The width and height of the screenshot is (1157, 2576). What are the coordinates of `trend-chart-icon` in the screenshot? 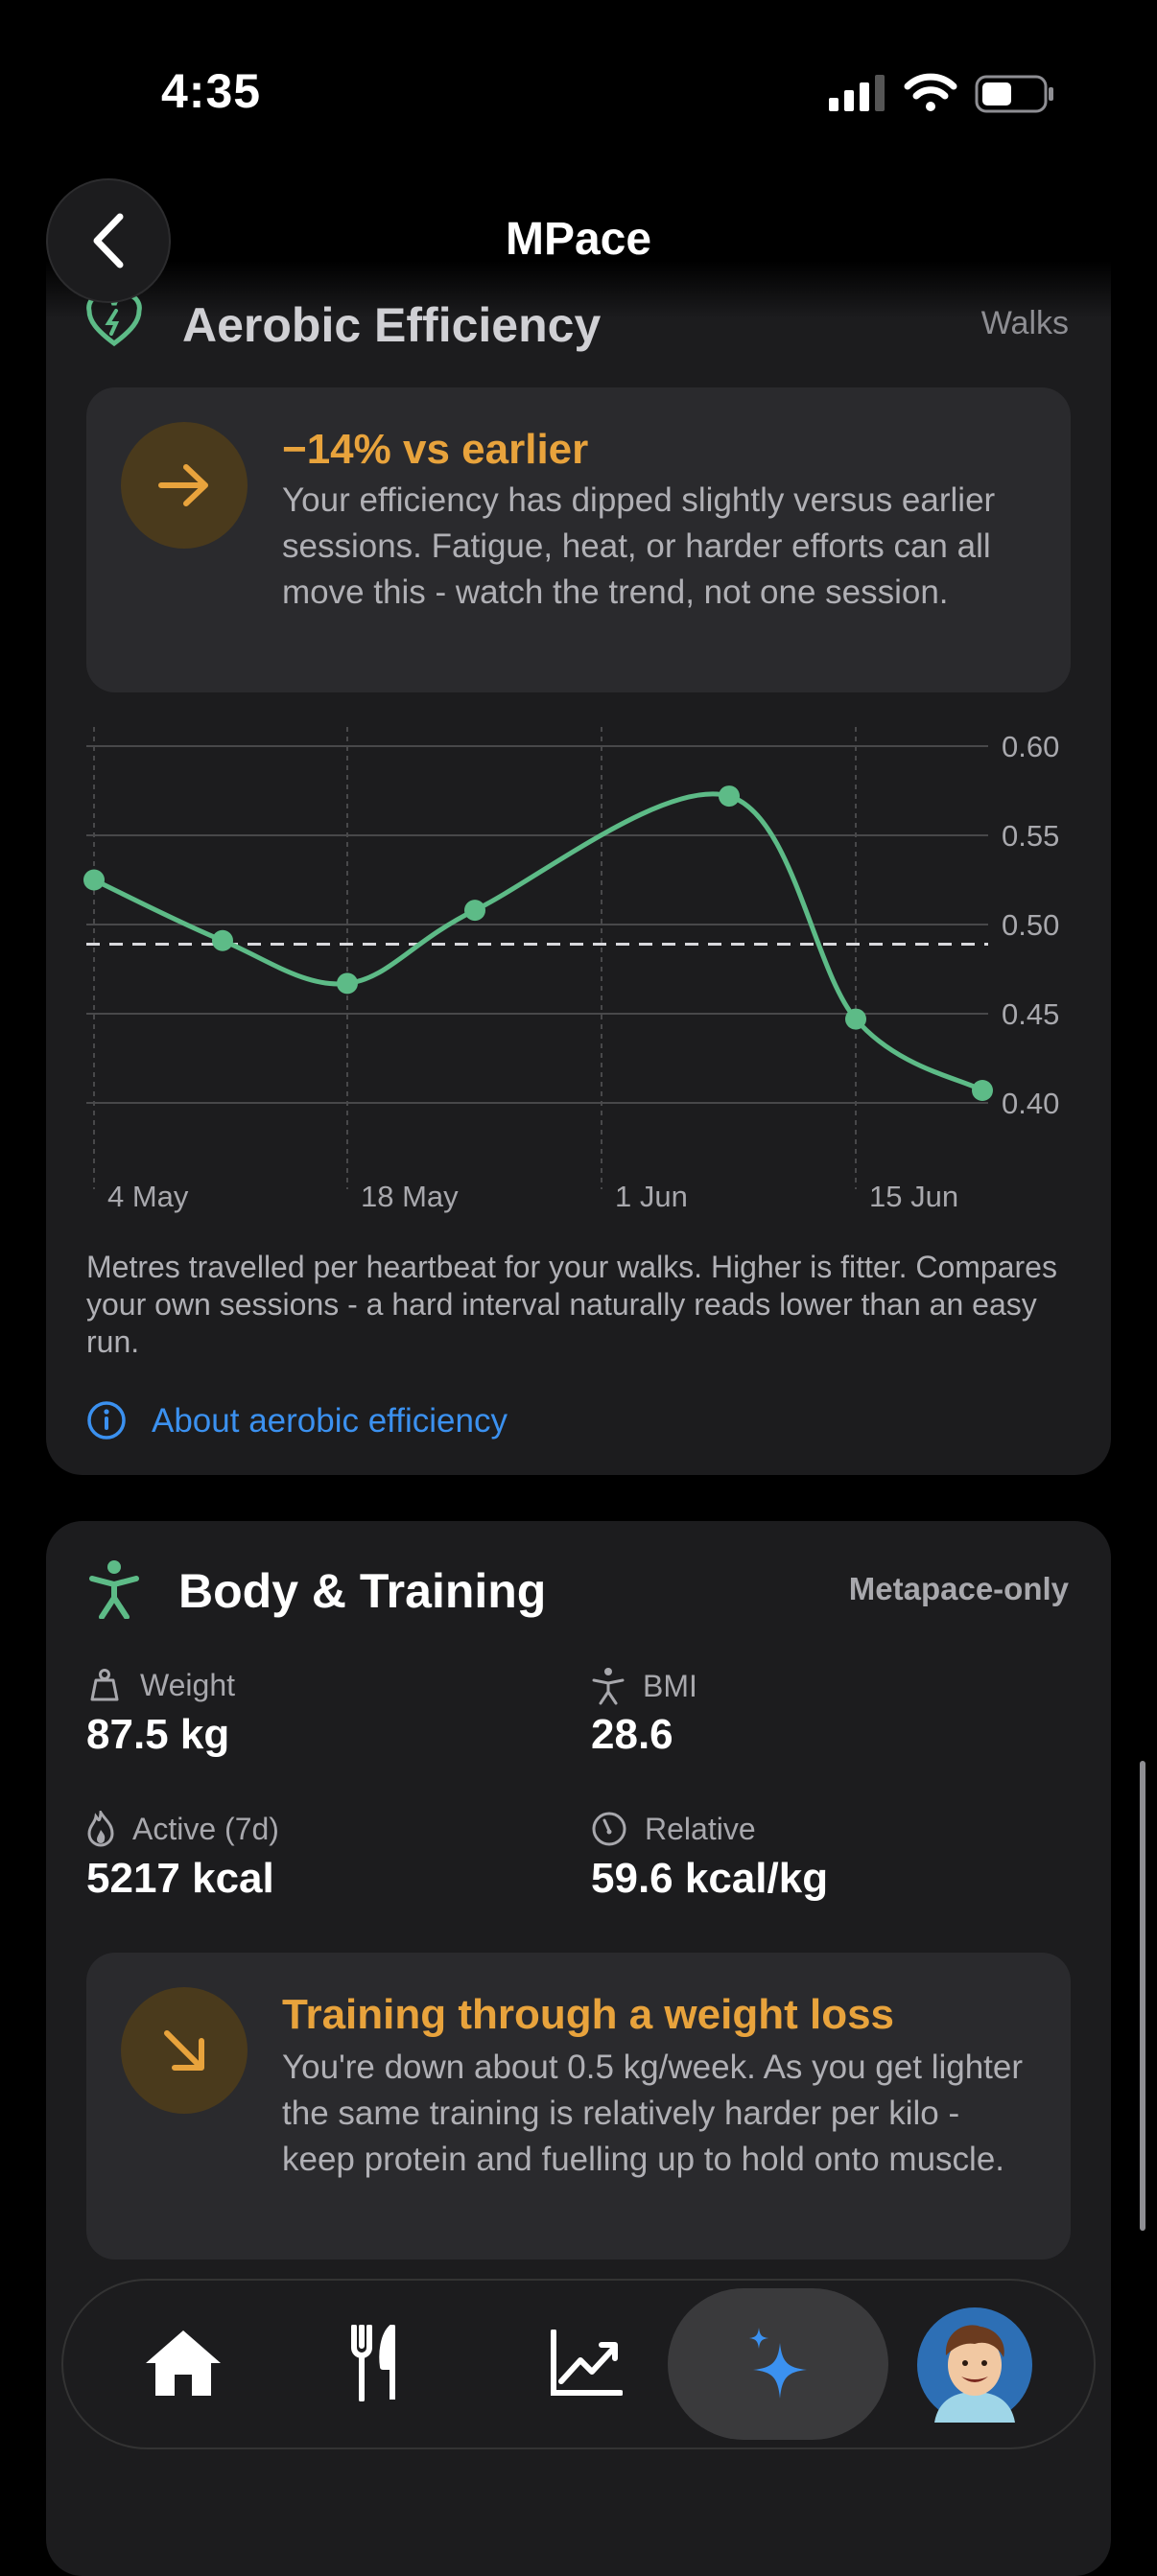 It's located at (587, 2363).